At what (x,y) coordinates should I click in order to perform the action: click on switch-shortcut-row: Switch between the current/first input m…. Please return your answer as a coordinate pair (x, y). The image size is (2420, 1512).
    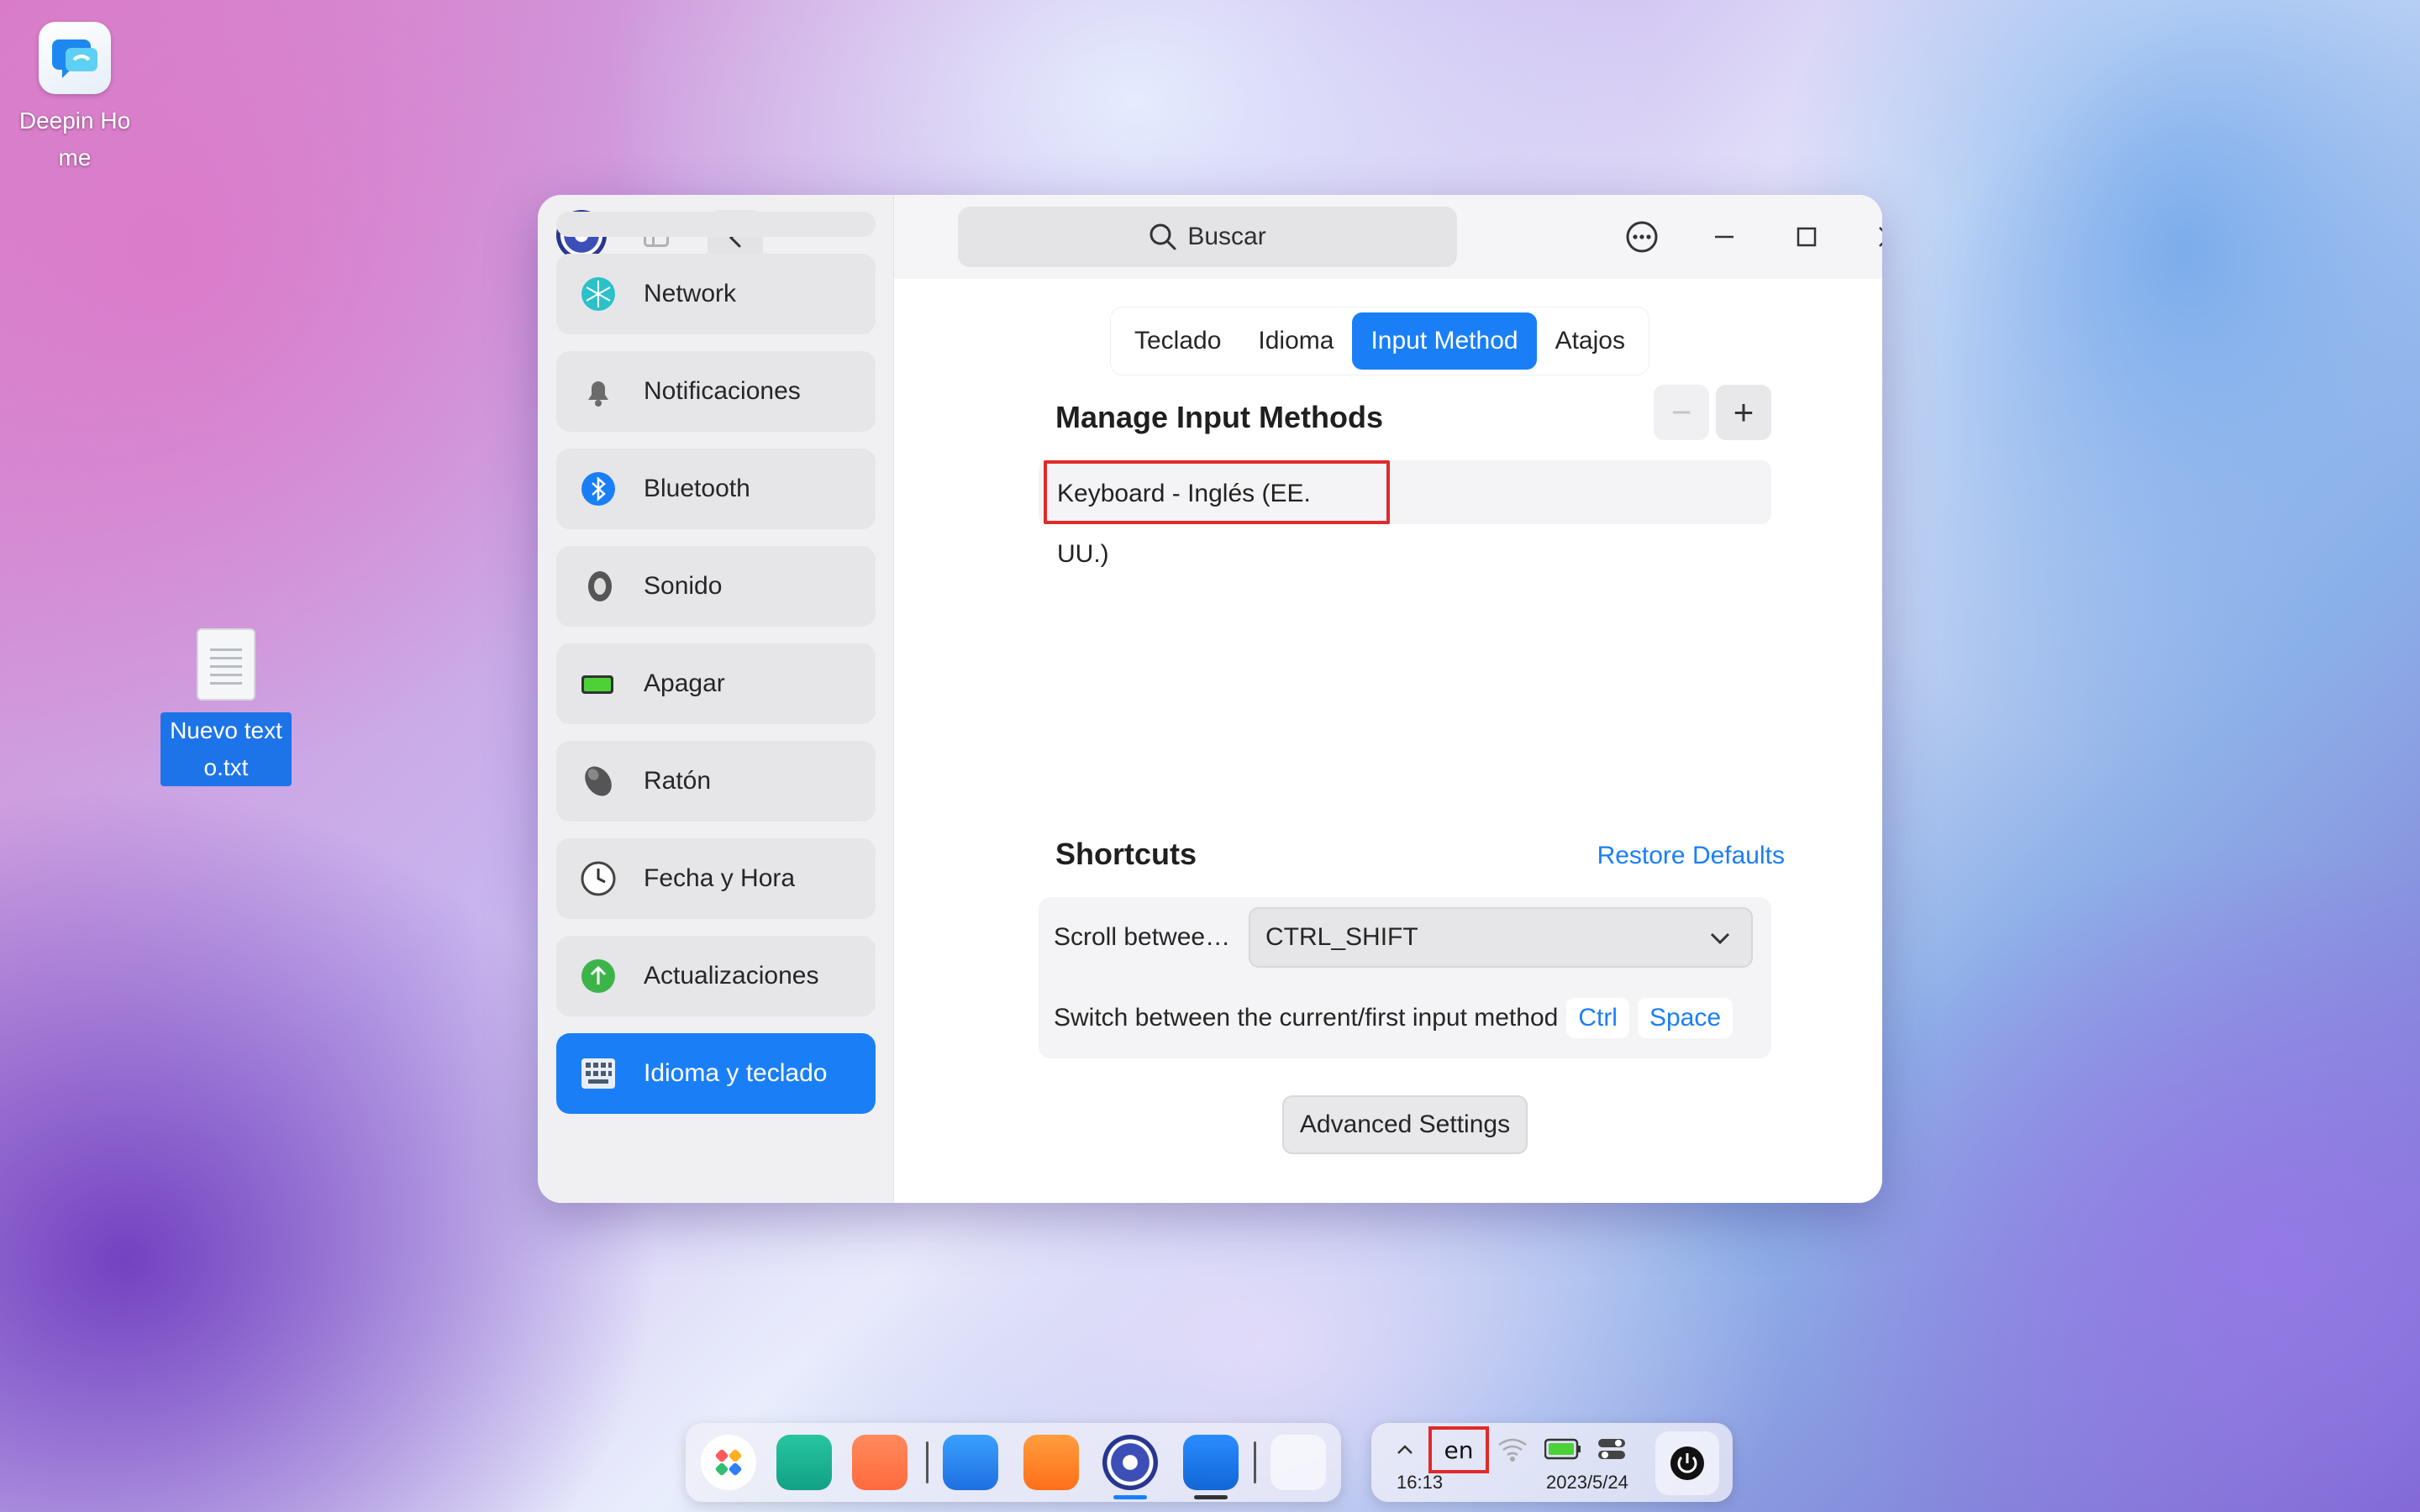
    Looking at the image, I should click on (1405, 1018).